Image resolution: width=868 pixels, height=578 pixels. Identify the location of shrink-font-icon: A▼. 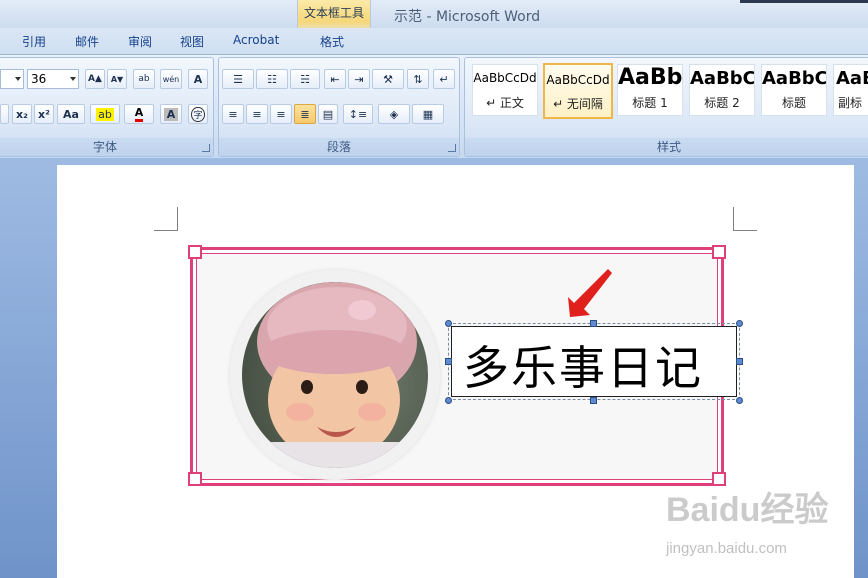
(117, 79).